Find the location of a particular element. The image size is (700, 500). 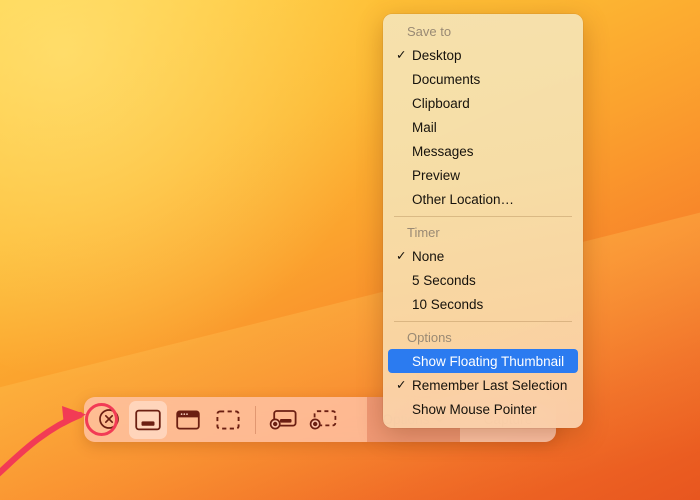

menu-item-preview: Preview is located at coordinates (483, 175).